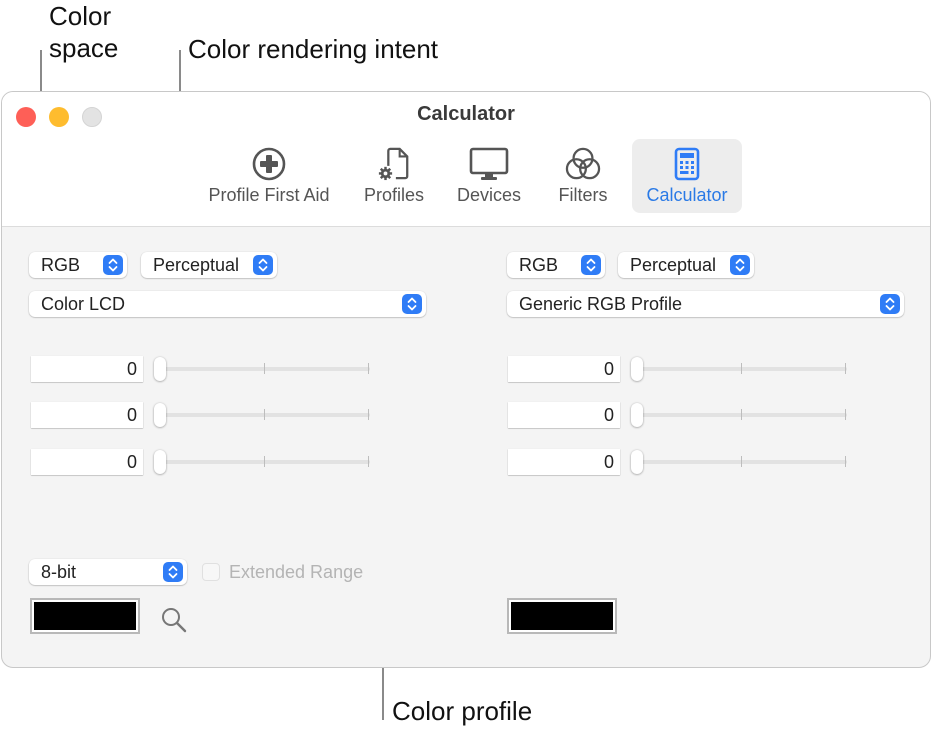 This screenshot has width=931, height=734. What do you see at coordinates (296, 572) in the screenshot?
I see `extended-range-label: Extended Range` at bounding box center [296, 572].